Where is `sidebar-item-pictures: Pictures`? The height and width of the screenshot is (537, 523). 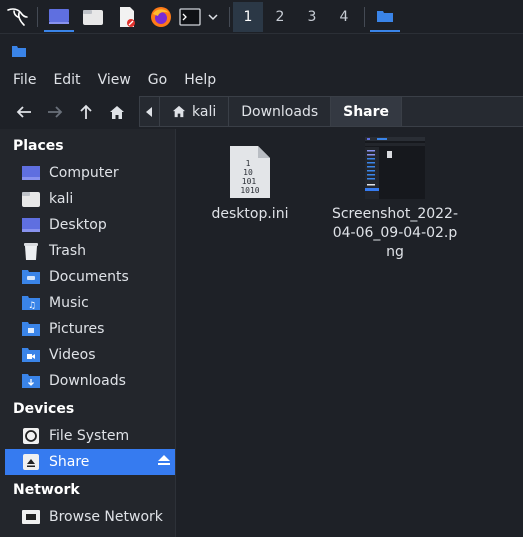 sidebar-item-pictures: Pictures is located at coordinates (90, 329).